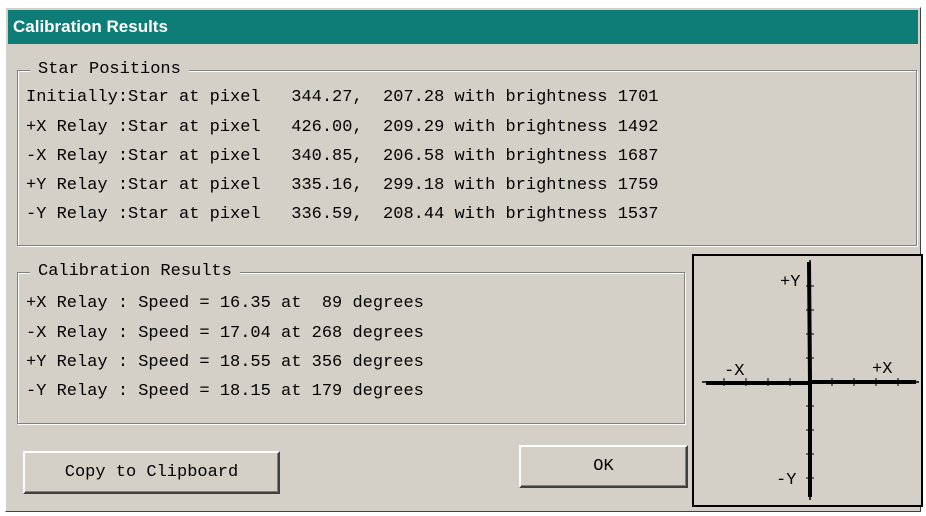  What do you see at coordinates (225, 391) in the screenshot?
I see `calibration-row-minus-y: -Y Relay : Speed = 18.15 at 179 degrees` at bounding box center [225, 391].